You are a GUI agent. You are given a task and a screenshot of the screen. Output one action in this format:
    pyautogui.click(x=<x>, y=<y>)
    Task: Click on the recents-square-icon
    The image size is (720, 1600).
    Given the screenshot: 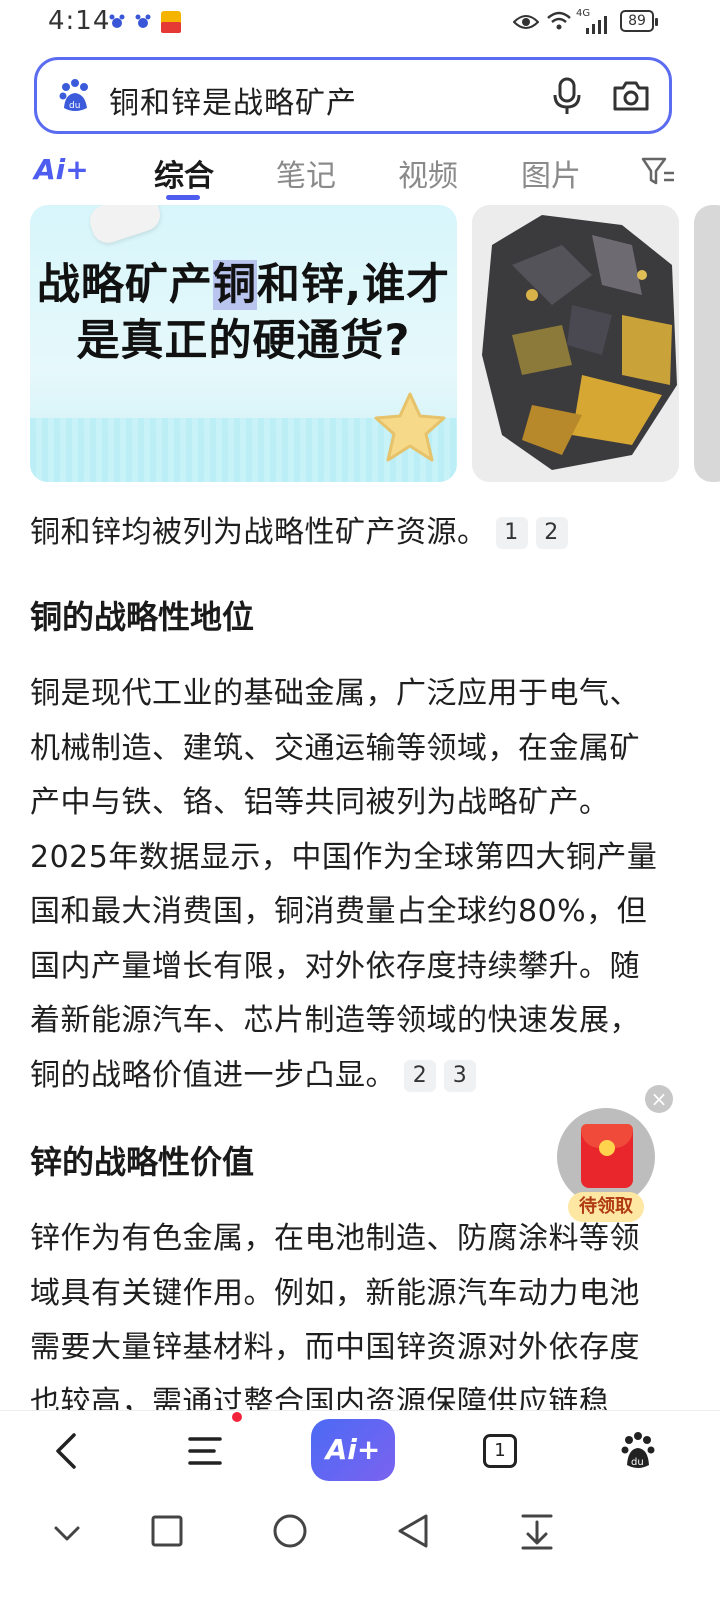 What is the action you would take?
    pyautogui.click(x=167, y=1531)
    